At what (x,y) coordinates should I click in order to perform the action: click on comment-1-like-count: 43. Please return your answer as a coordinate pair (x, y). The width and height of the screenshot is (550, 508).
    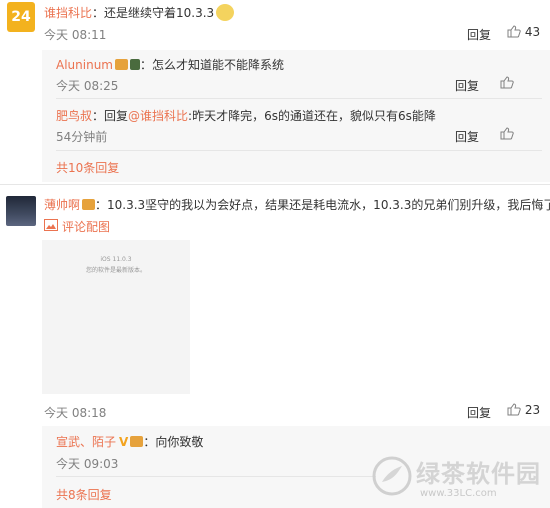
    Looking at the image, I should click on (532, 32).